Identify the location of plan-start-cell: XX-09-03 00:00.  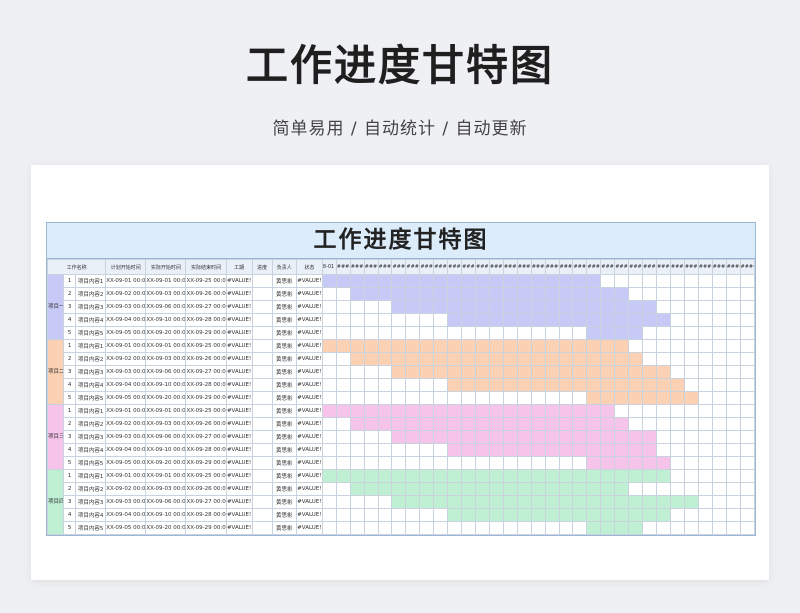
(126, 307).